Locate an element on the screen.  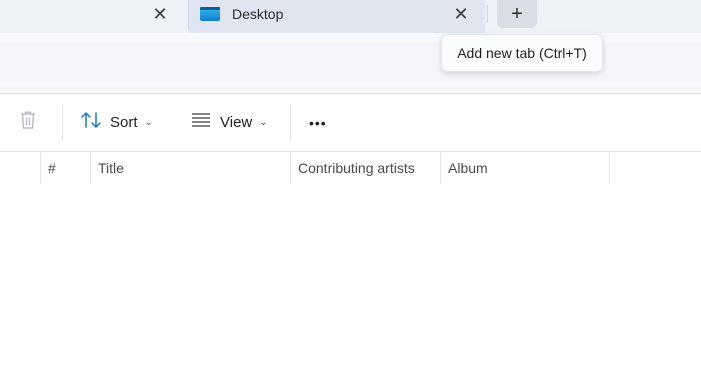
desktop-icon is located at coordinates (210, 16).